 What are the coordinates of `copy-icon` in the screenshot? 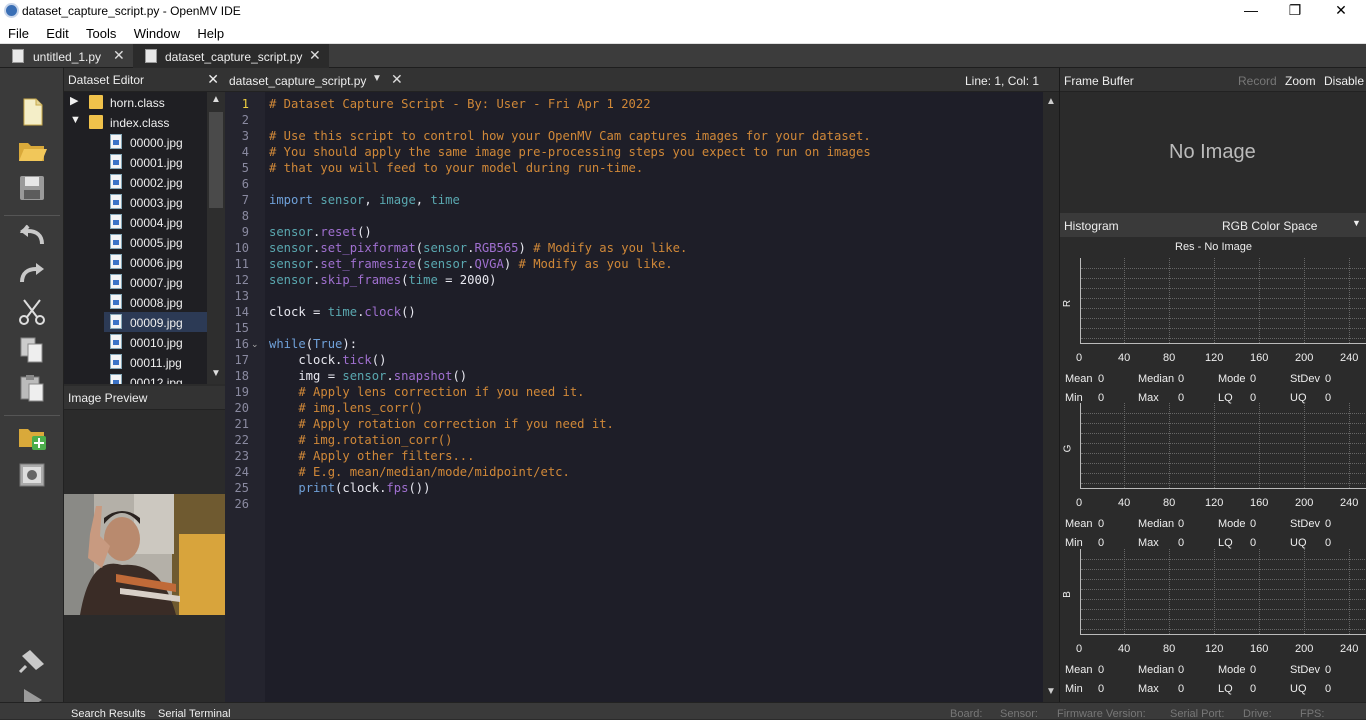 It's located at (32, 350).